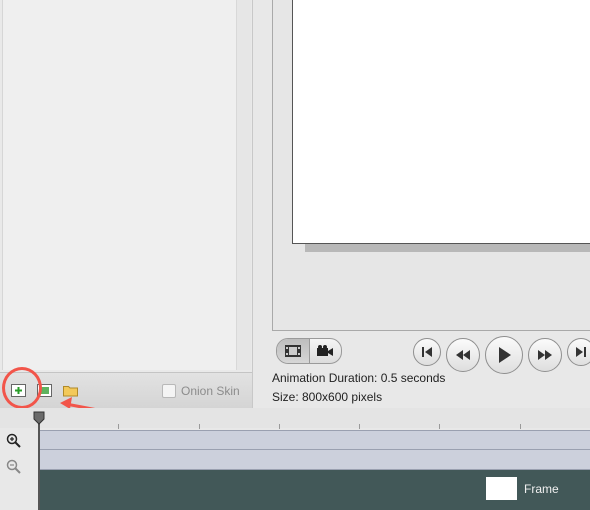  I want to click on annotation-circle, so click(22, 388).